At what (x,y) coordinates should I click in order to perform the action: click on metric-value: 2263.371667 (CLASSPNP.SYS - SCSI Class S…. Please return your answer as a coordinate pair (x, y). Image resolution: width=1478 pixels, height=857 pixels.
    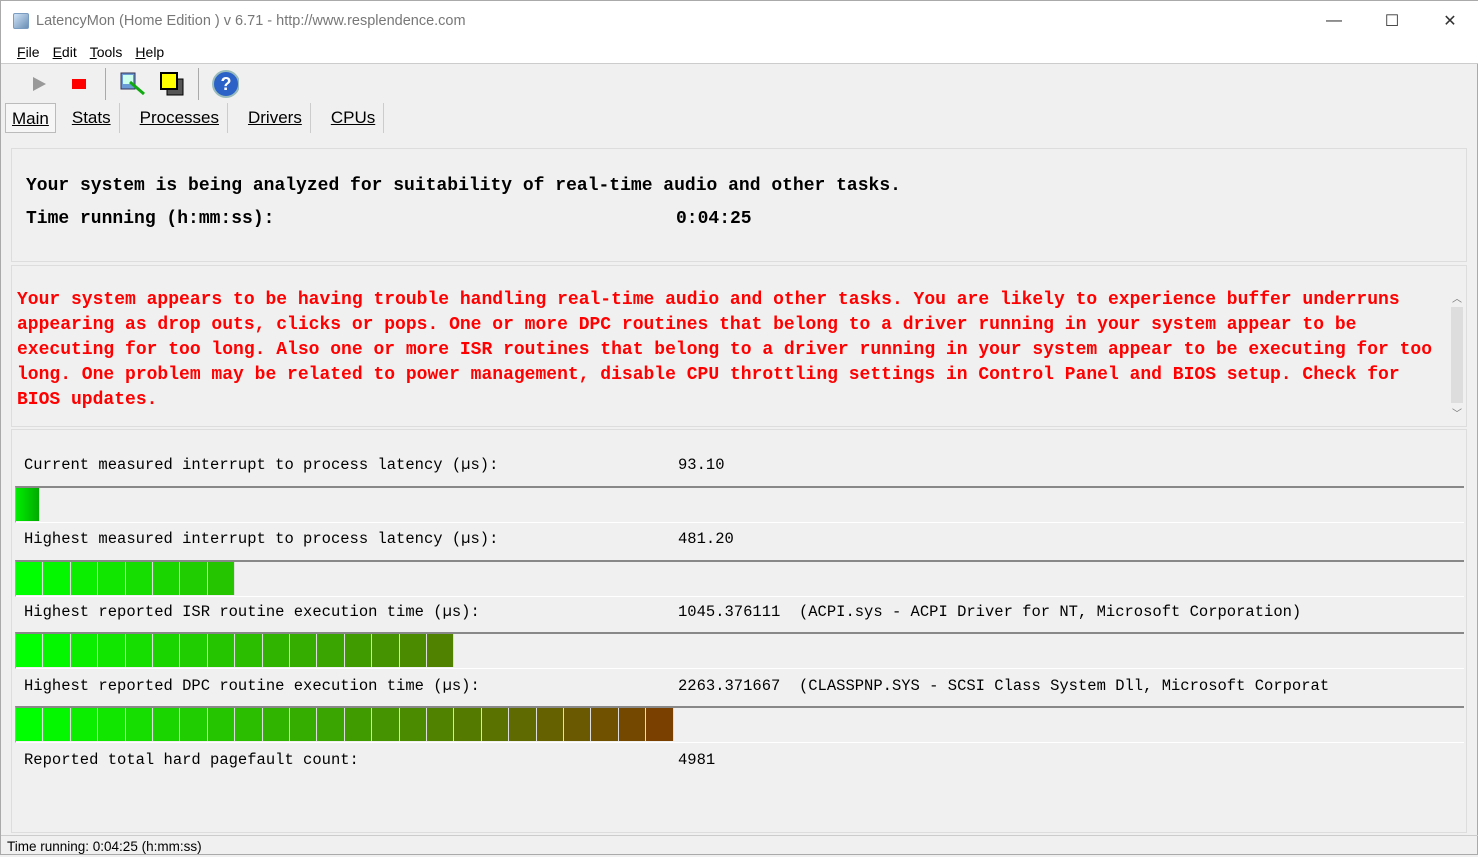
    Looking at the image, I should click on (1004, 686).